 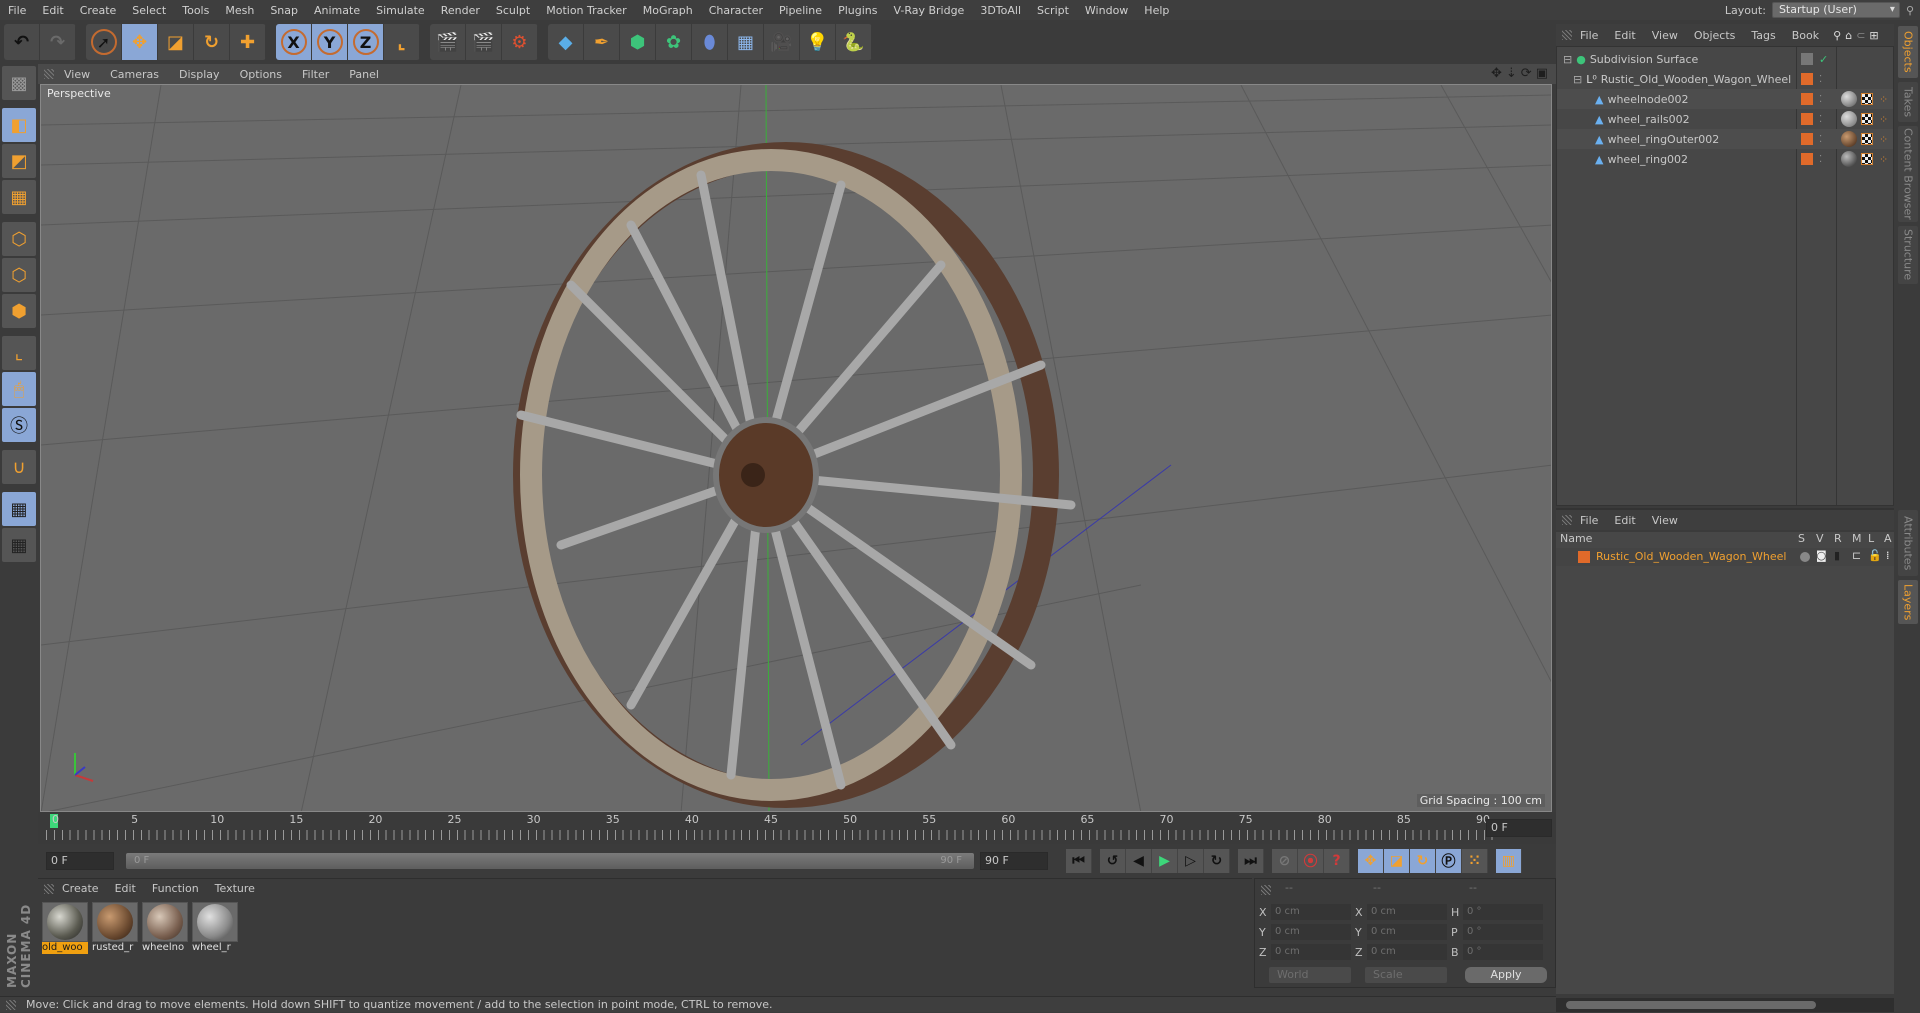 I want to click on model-mode-icon: ◧, so click(x=19, y=125).